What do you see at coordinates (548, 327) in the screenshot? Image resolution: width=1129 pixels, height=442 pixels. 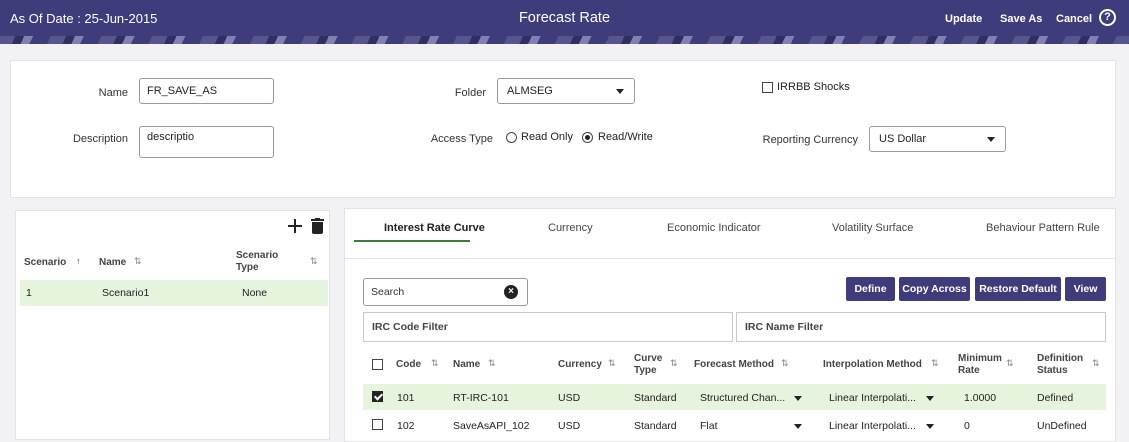 I see `irc-code-filter: IRC Code Filter` at bounding box center [548, 327].